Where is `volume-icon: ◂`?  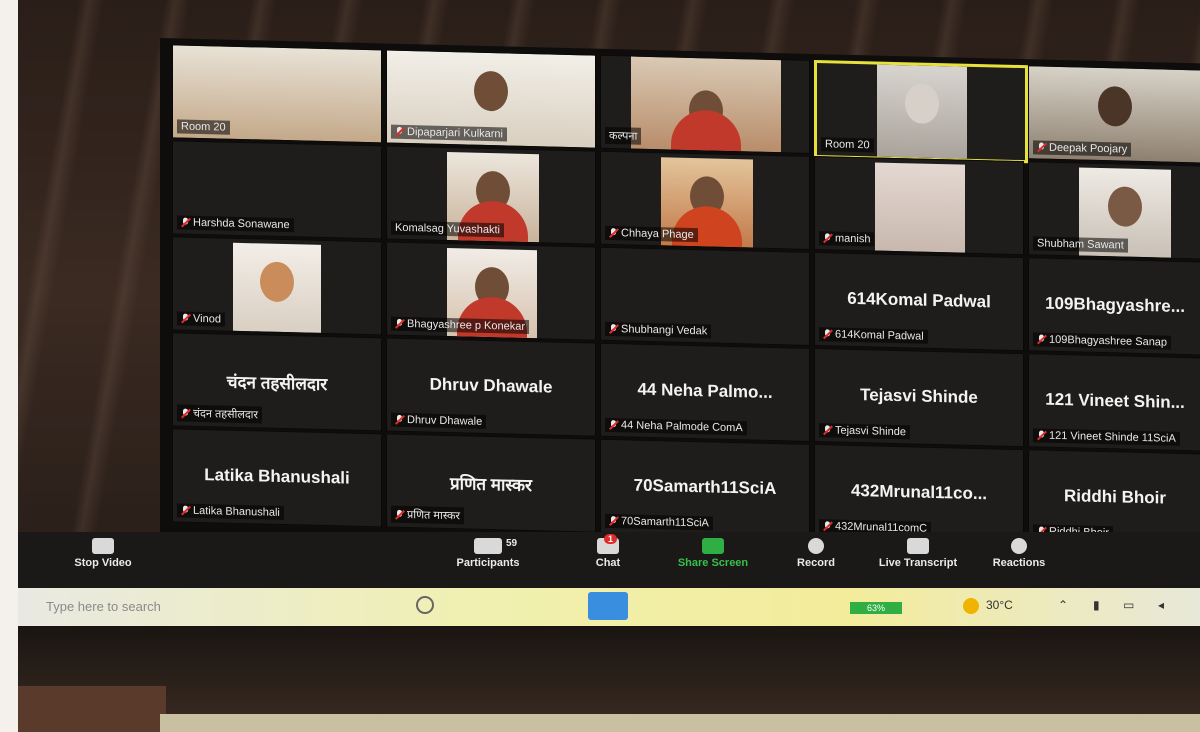
volume-icon: ◂ is located at coordinates (1161, 605).